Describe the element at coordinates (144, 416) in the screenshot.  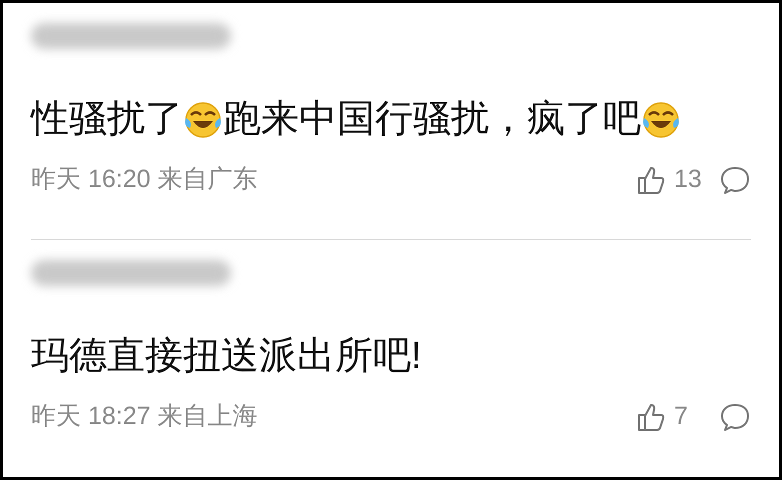
I see `comment-meta: 昨天 18:27 来自上海` at that location.